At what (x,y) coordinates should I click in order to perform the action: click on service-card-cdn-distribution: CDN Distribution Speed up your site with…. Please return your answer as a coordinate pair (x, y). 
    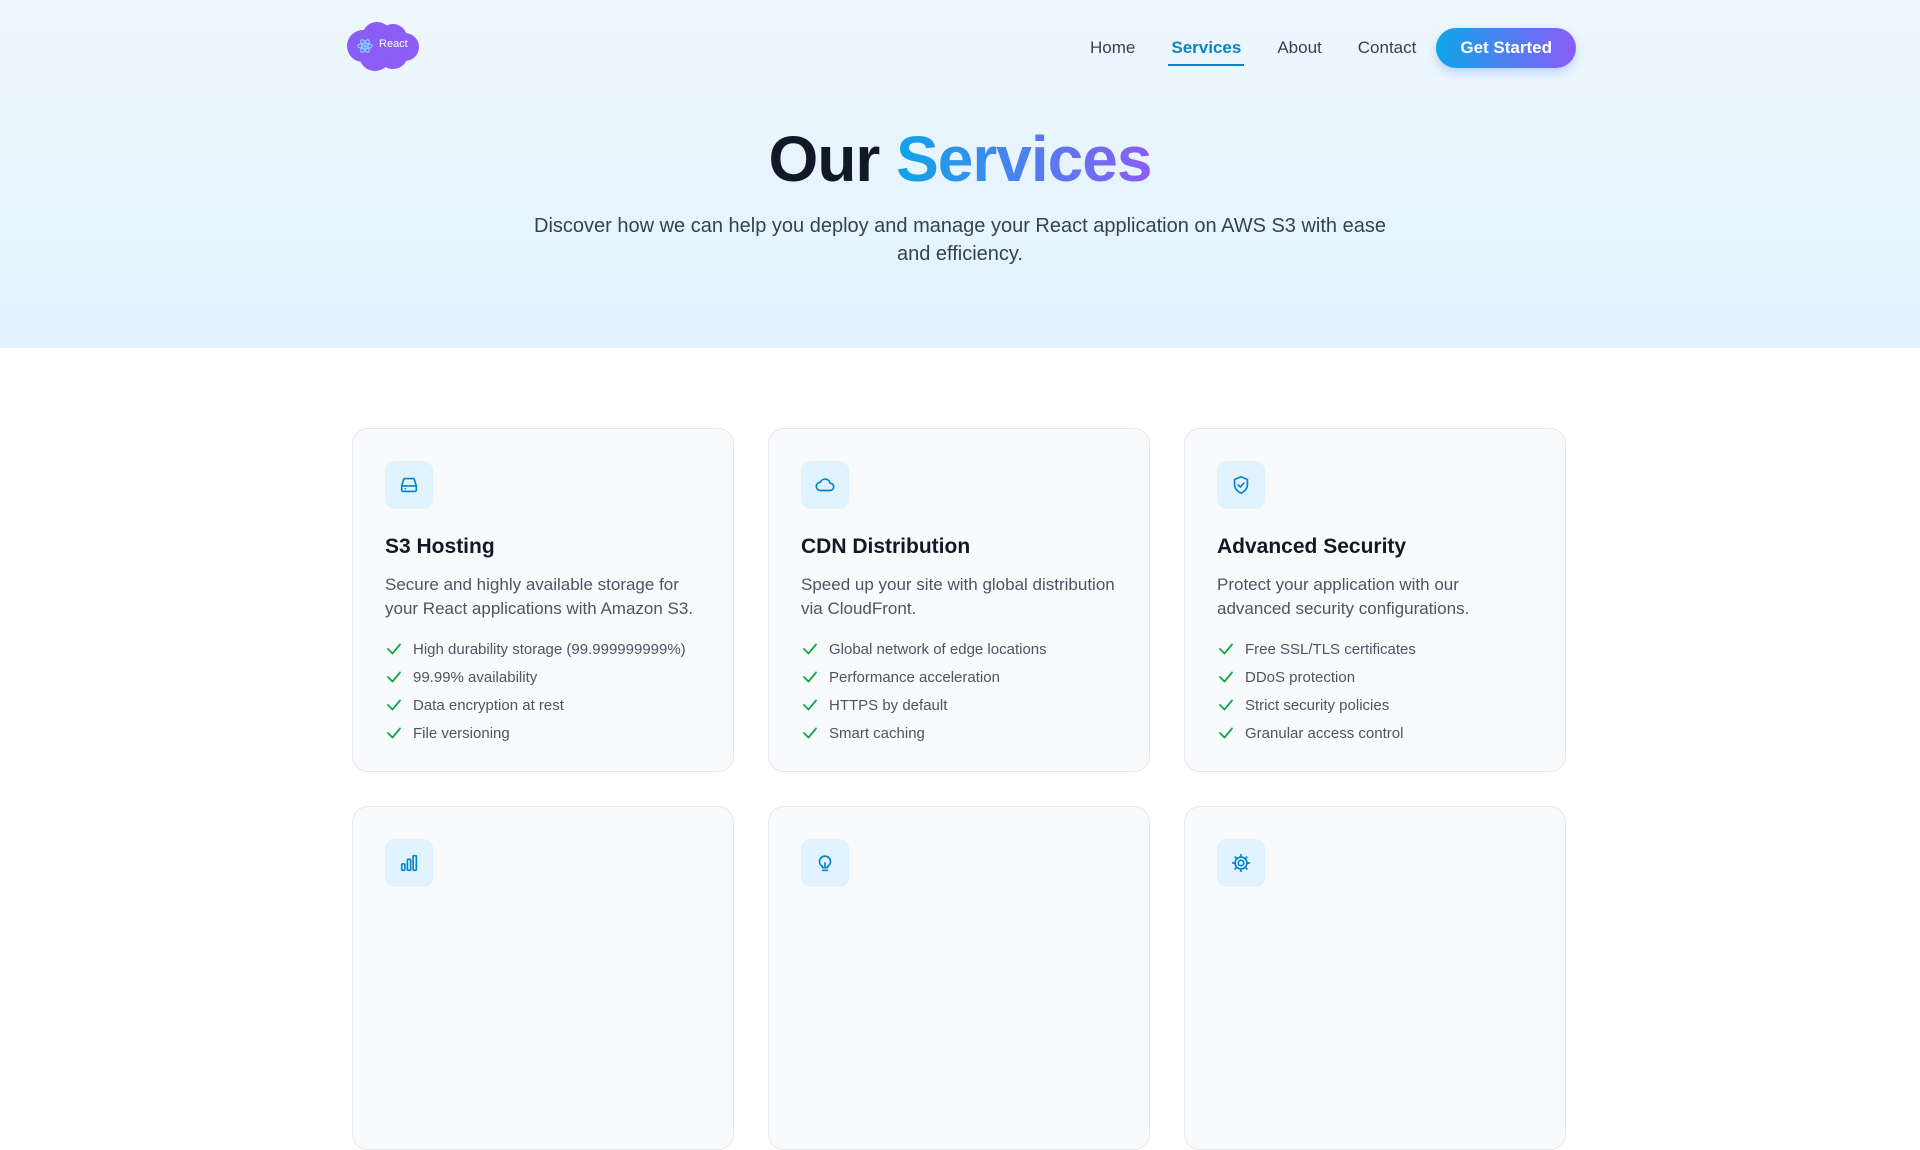
    Looking at the image, I should click on (959, 600).